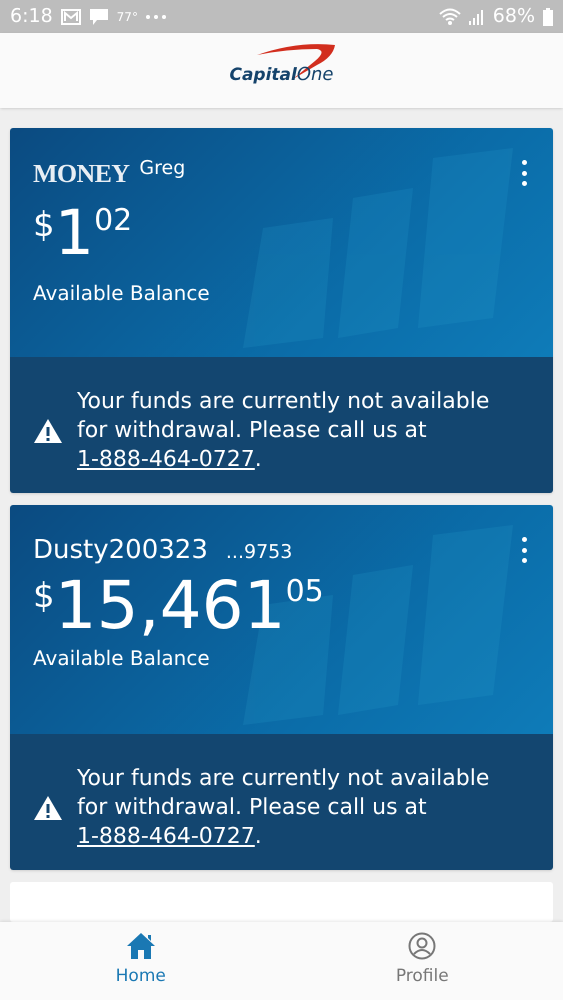 This screenshot has width=563, height=1000. I want to click on account-name: Dusty200323, so click(120, 550).